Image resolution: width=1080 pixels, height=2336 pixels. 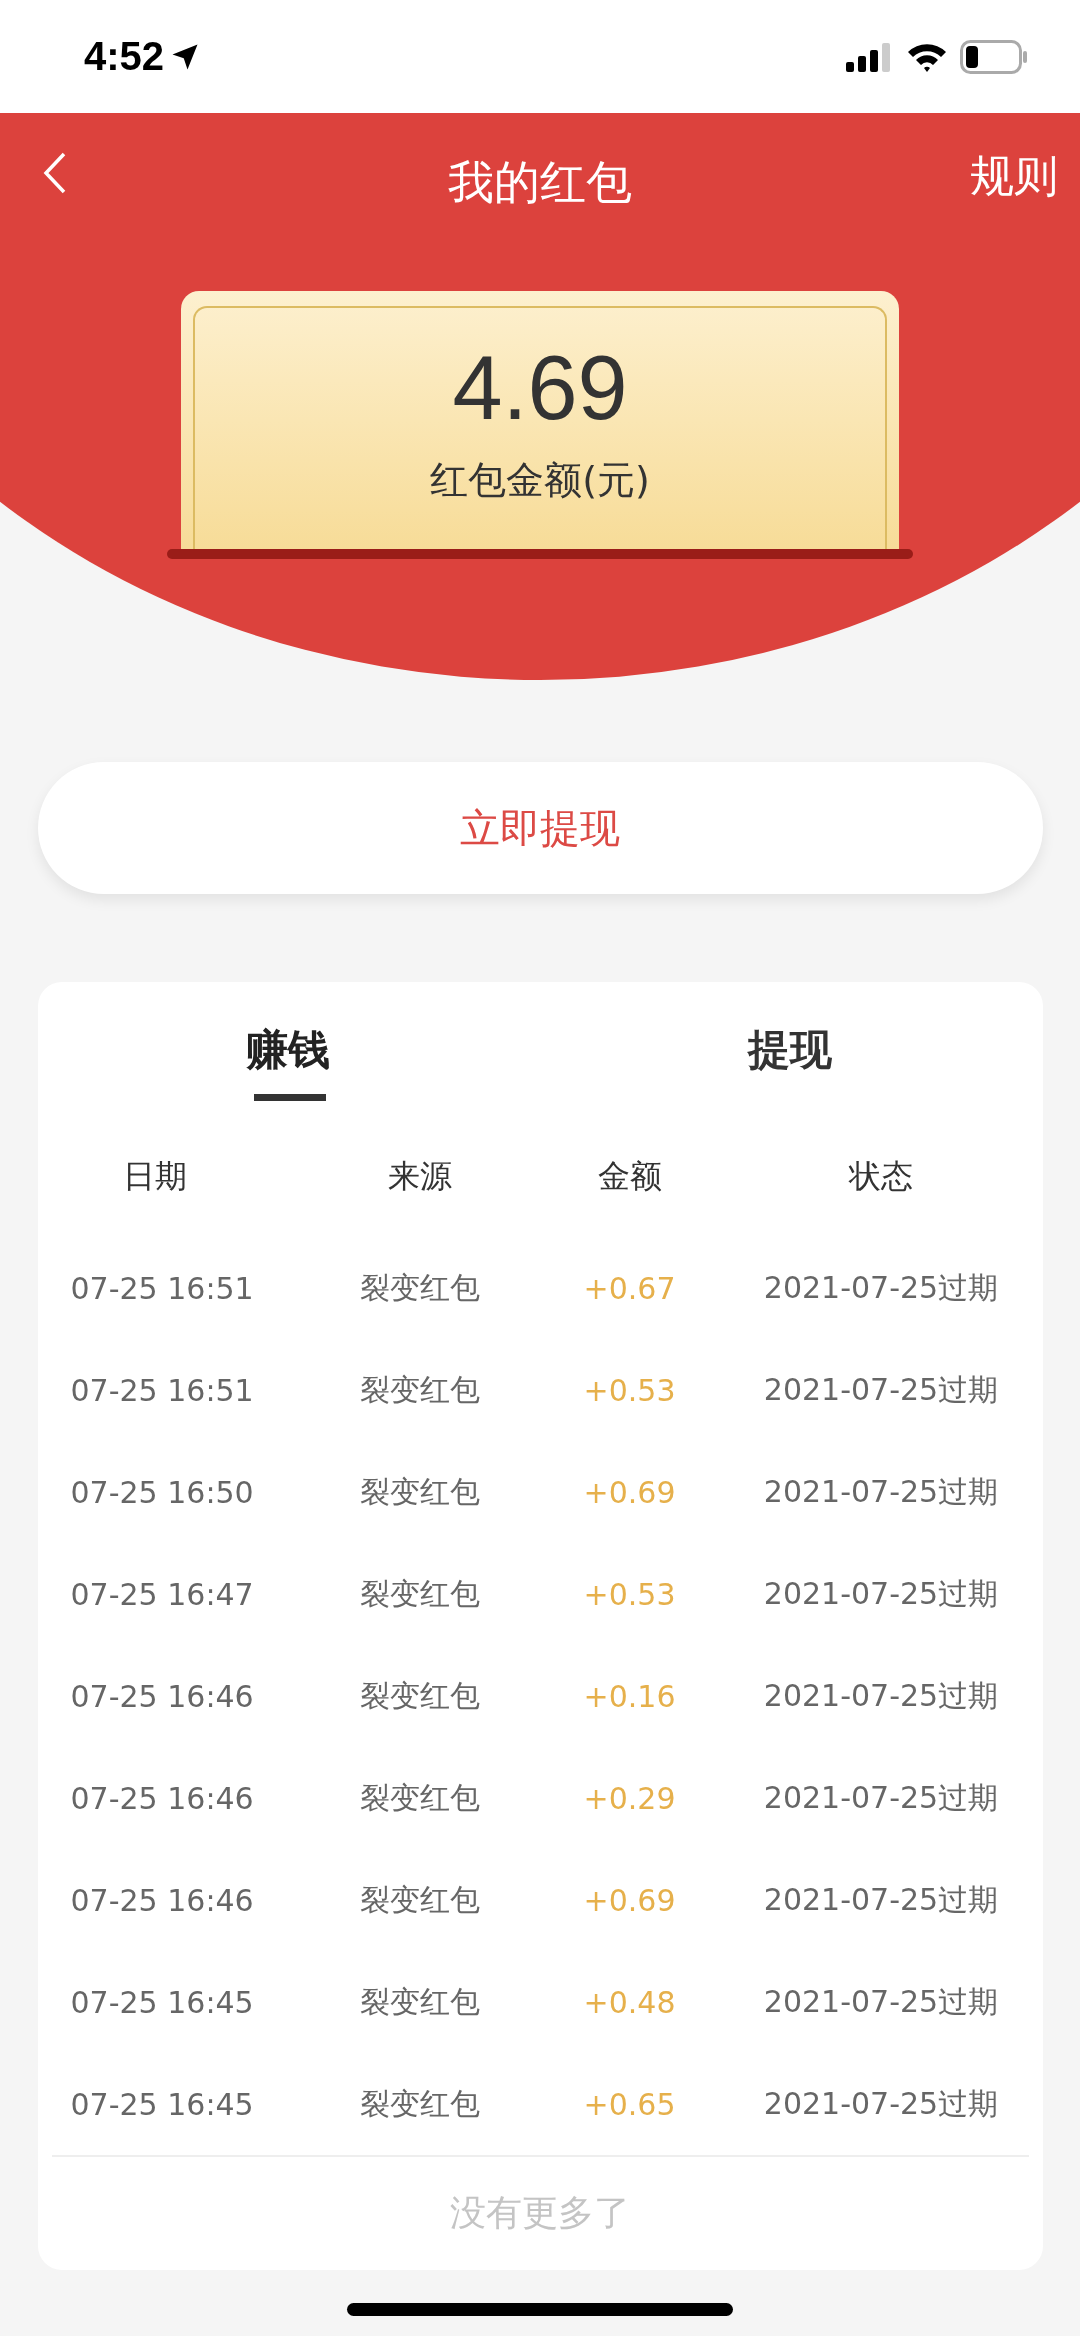 I want to click on balance-amount: 4.69, so click(x=540, y=388).